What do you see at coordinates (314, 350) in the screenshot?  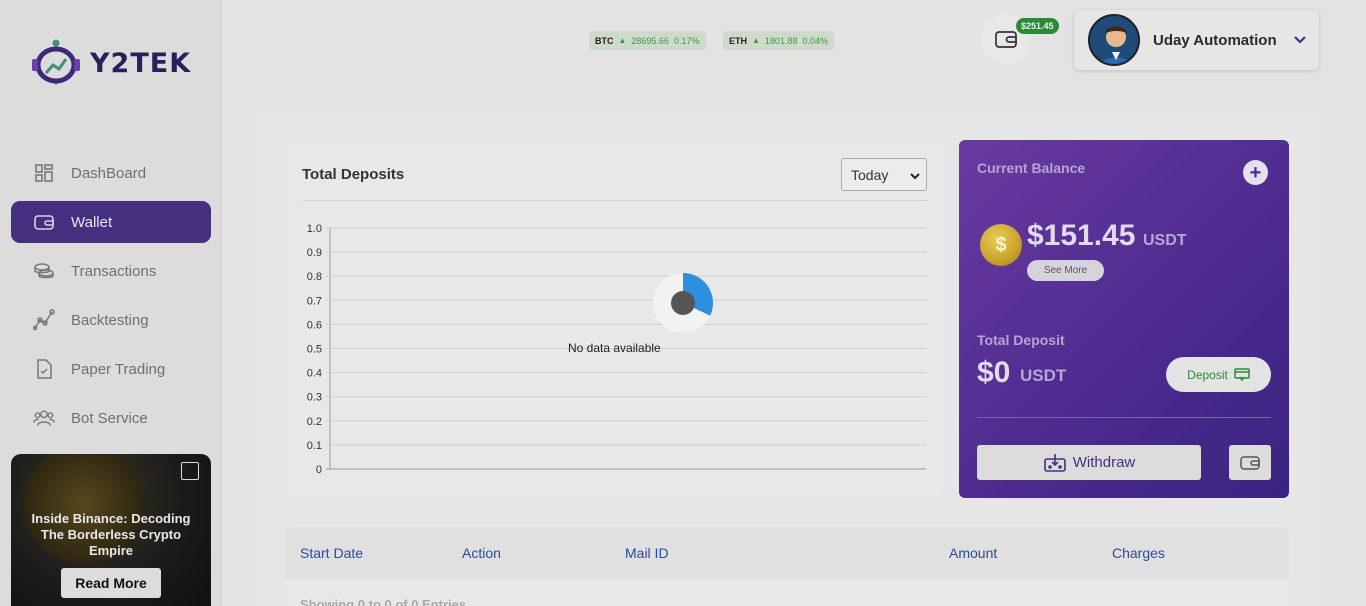 I see `chart-y-tick-label: 0.5` at bounding box center [314, 350].